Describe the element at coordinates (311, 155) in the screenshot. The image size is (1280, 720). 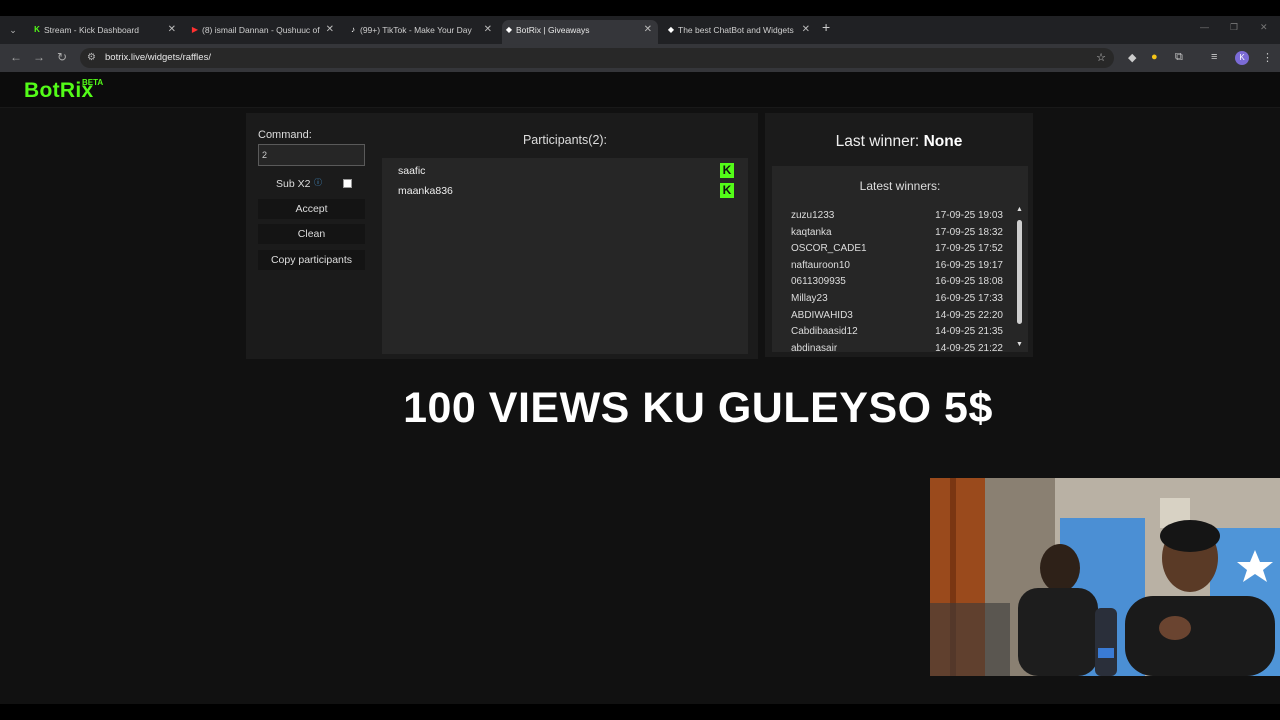
I see `command-input` at that location.